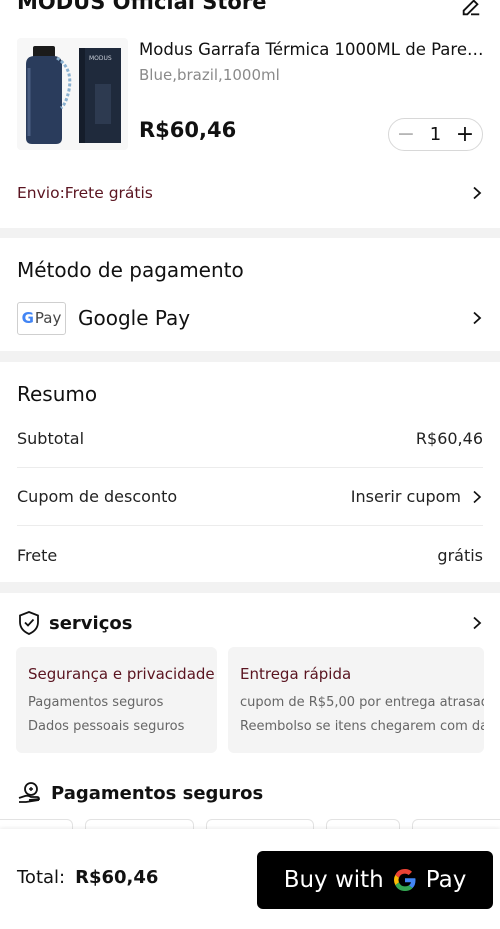  I want to click on product-image: MODUS, so click(72, 94).